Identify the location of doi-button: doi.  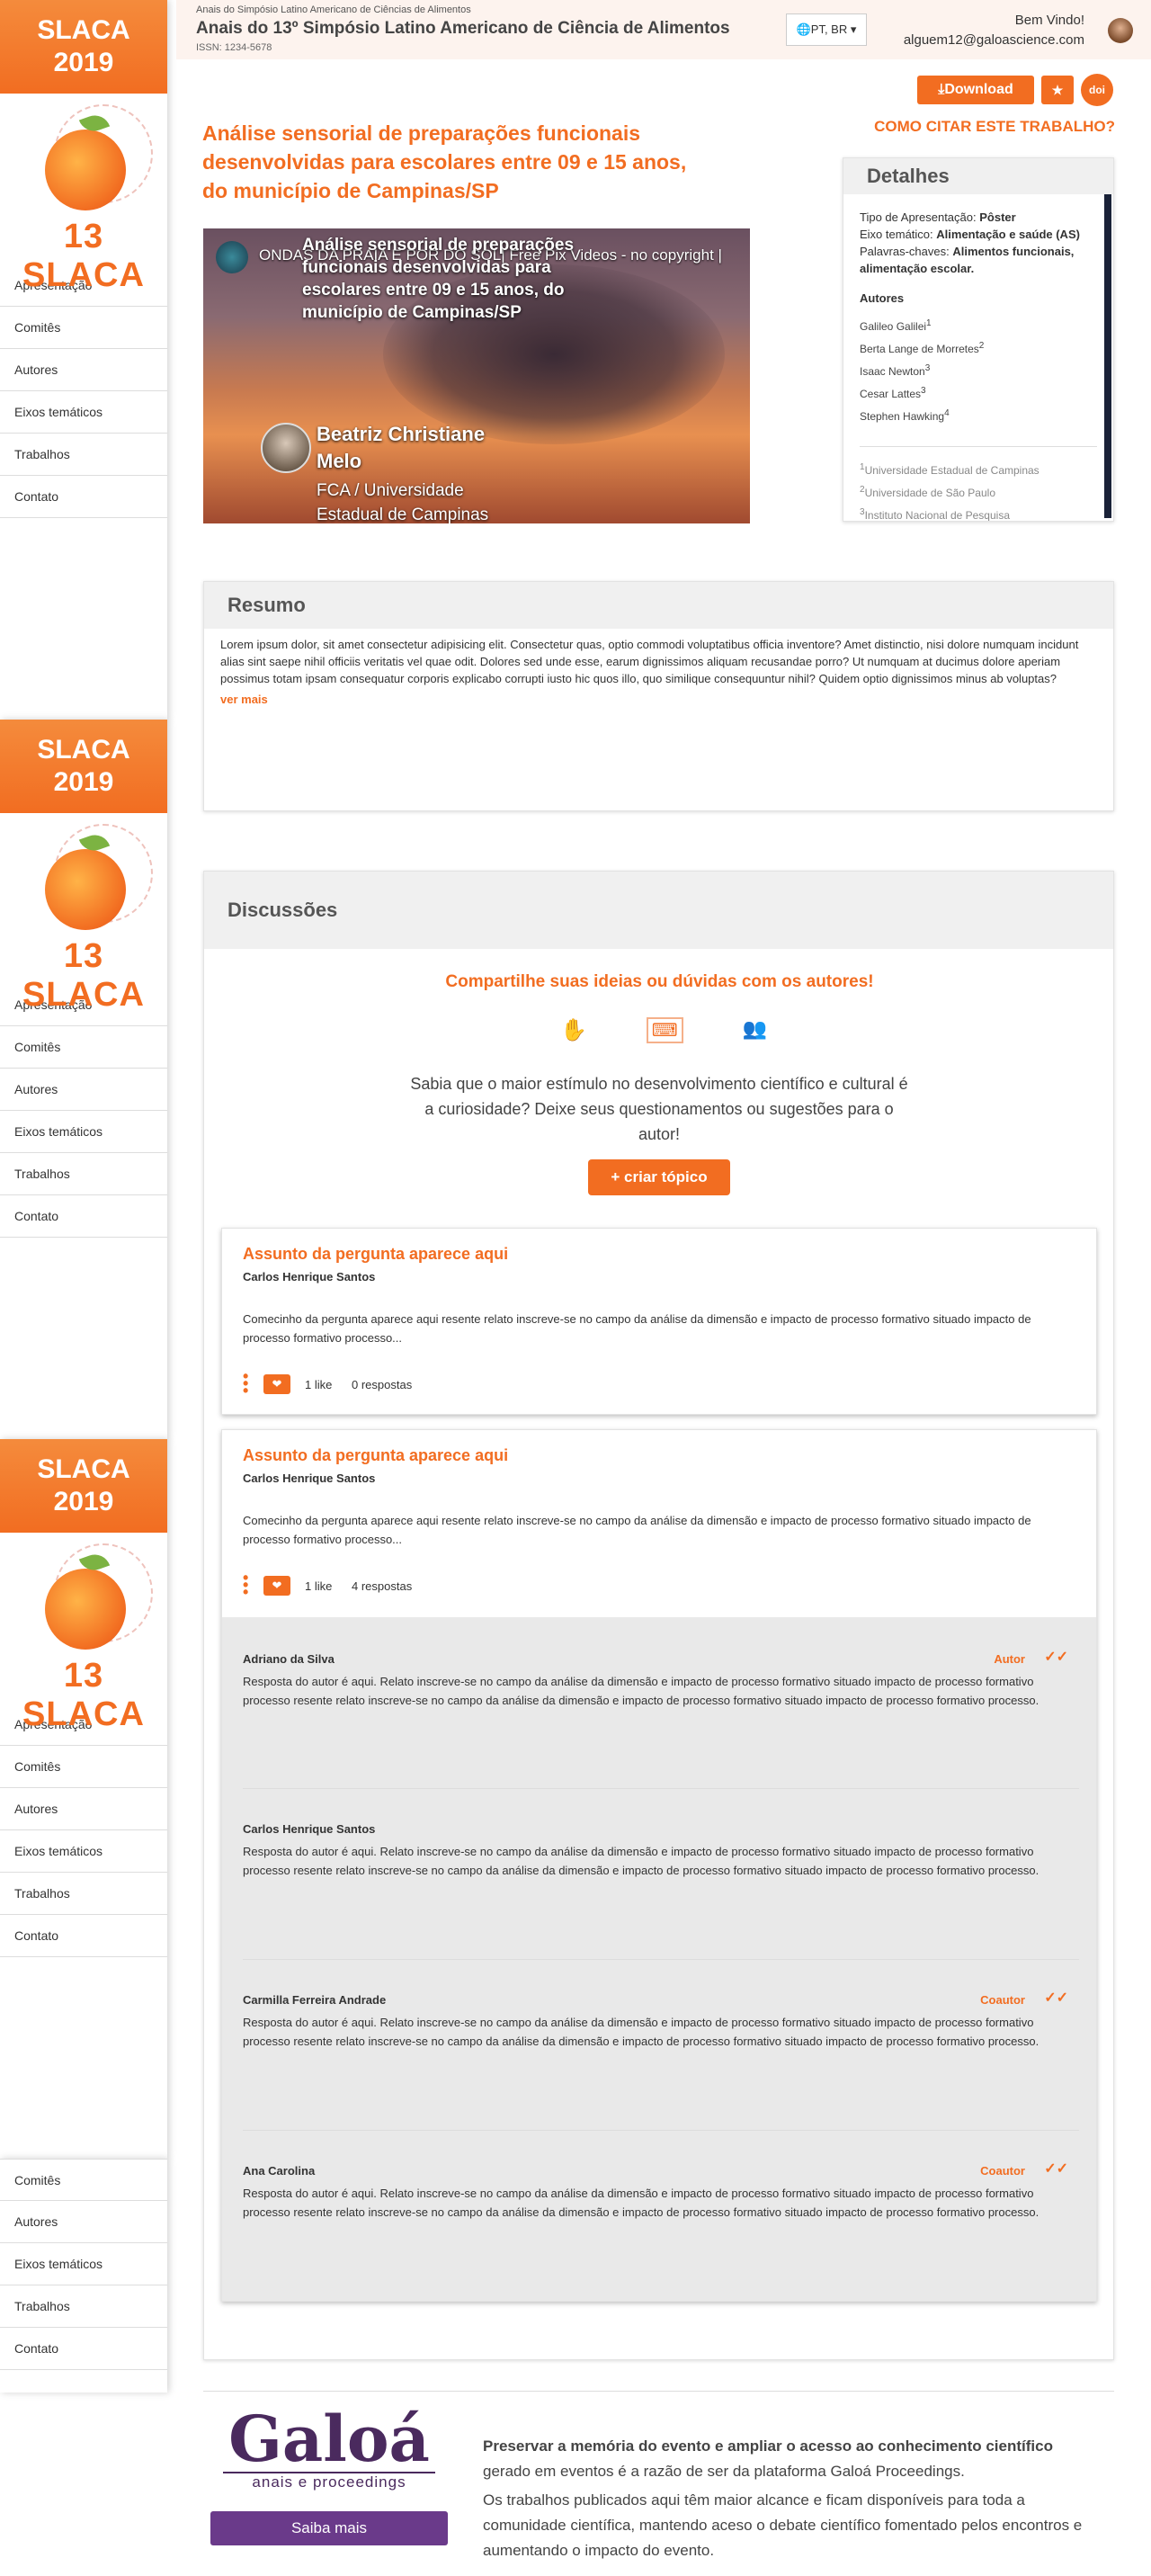
(1097, 90).